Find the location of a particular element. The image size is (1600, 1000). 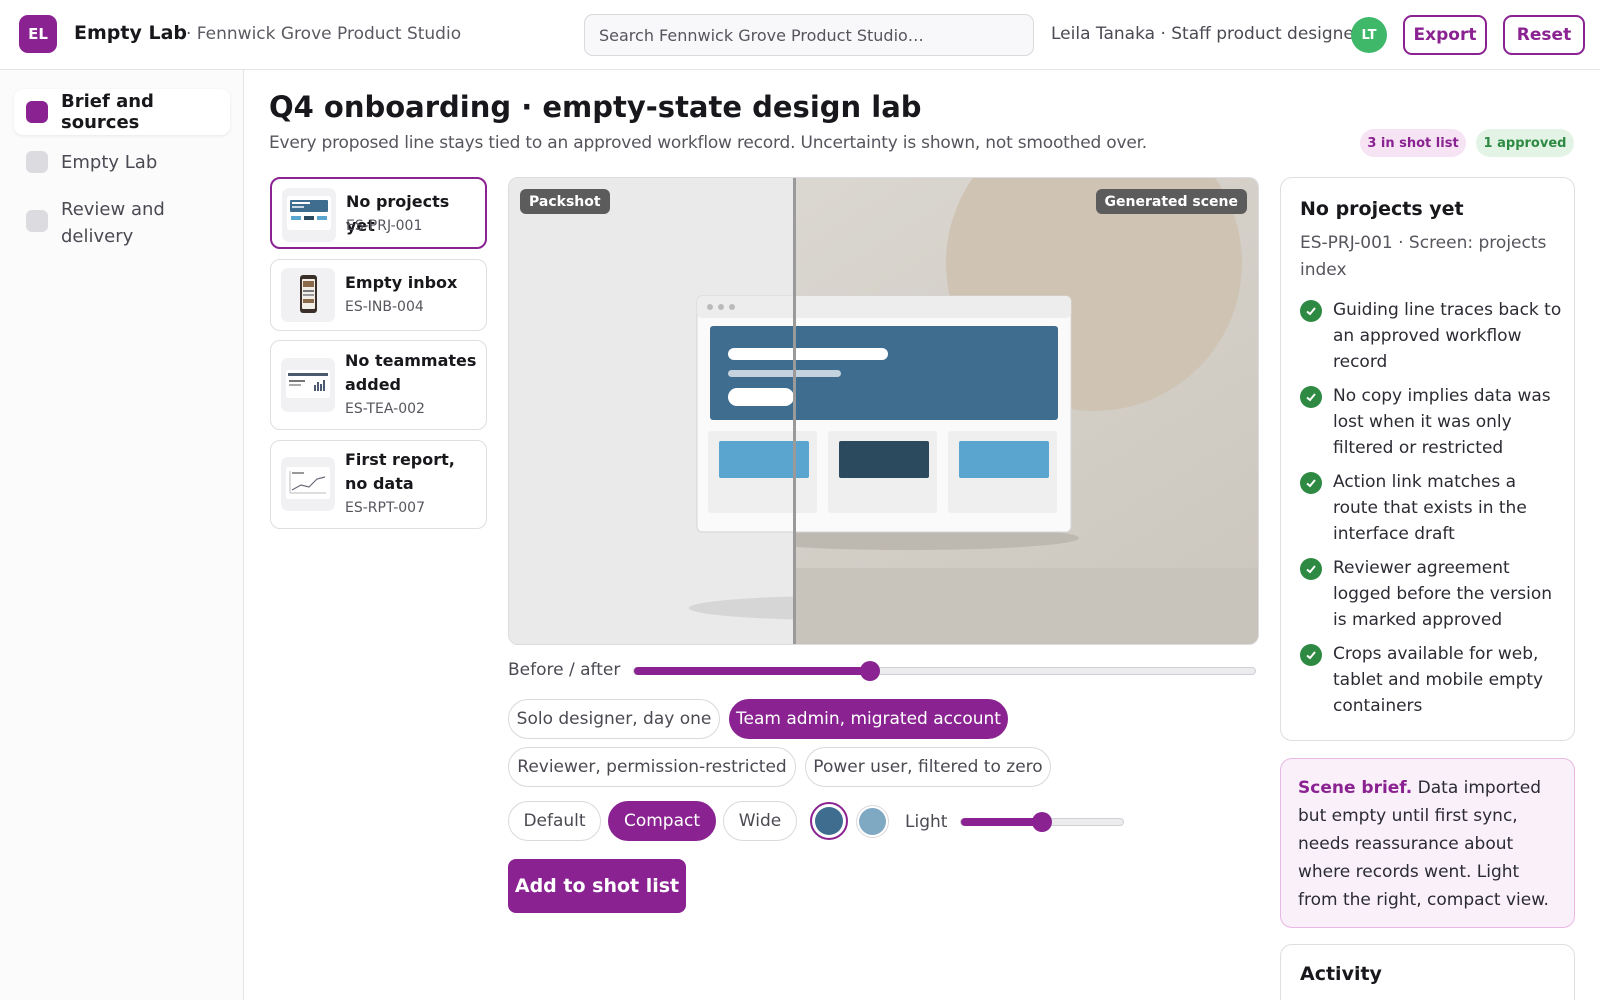

screen-card: No teammates added ES-TEA-002 is located at coordinates (378, 385).